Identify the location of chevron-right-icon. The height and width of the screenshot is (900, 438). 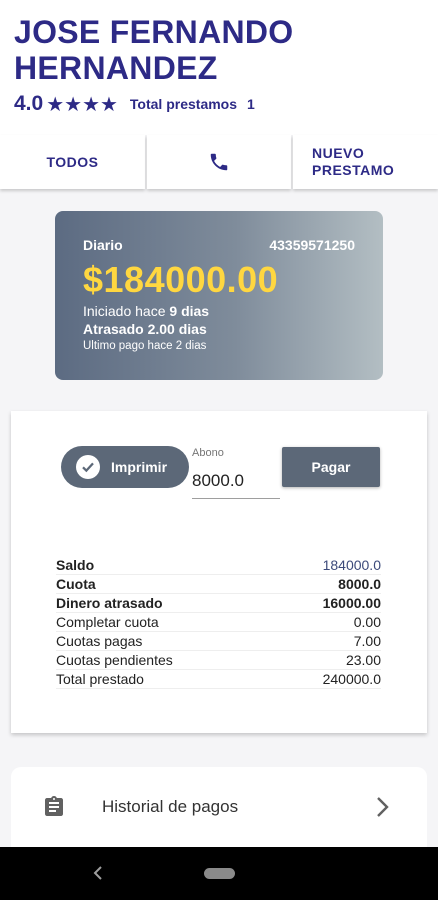
(383, 807).